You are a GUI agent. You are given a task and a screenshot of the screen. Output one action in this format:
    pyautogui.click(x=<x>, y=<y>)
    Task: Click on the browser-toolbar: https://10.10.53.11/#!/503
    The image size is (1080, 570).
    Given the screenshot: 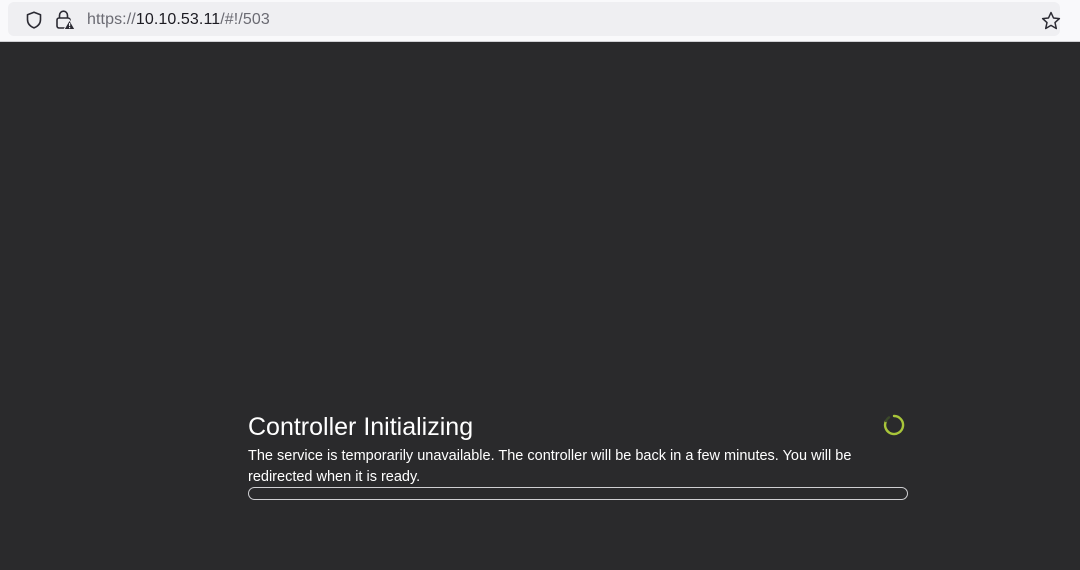 What is the action you would take?
    pyautogui.click(x=540, y=21)
    